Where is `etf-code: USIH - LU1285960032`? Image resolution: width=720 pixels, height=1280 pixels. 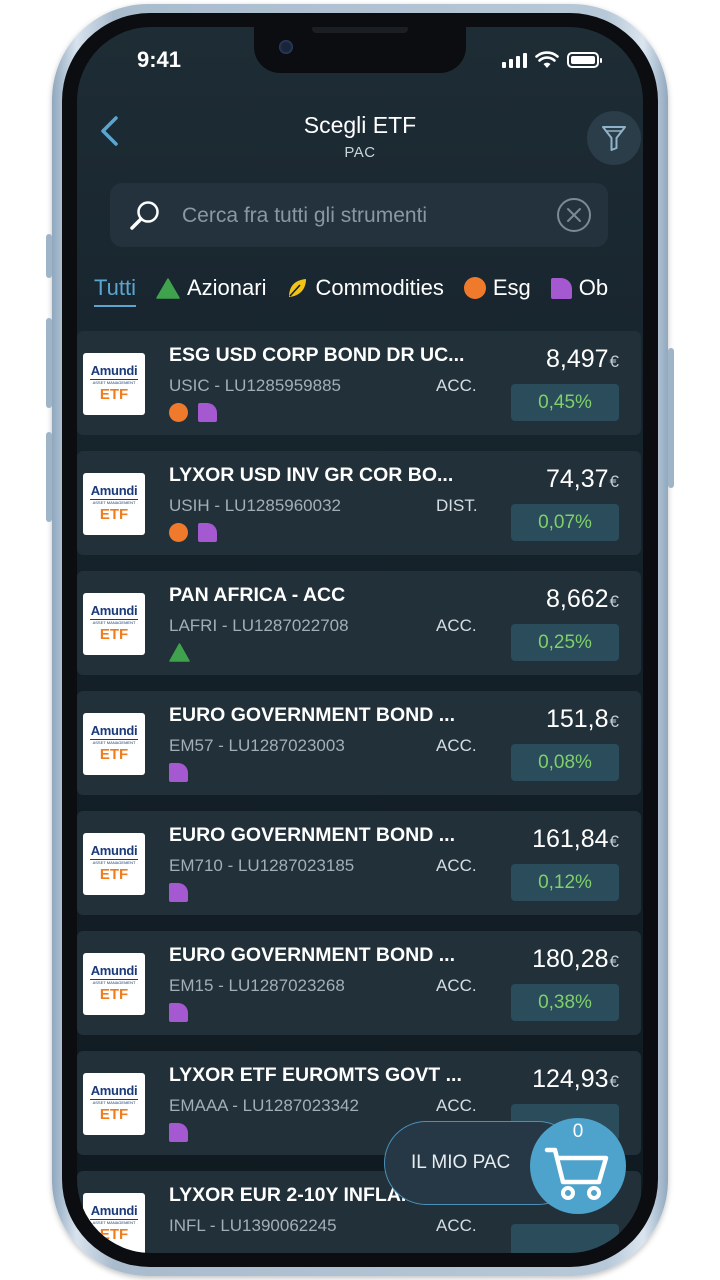 etf-code: USIH - LU1285960032 is located at coordinates (255, 505).